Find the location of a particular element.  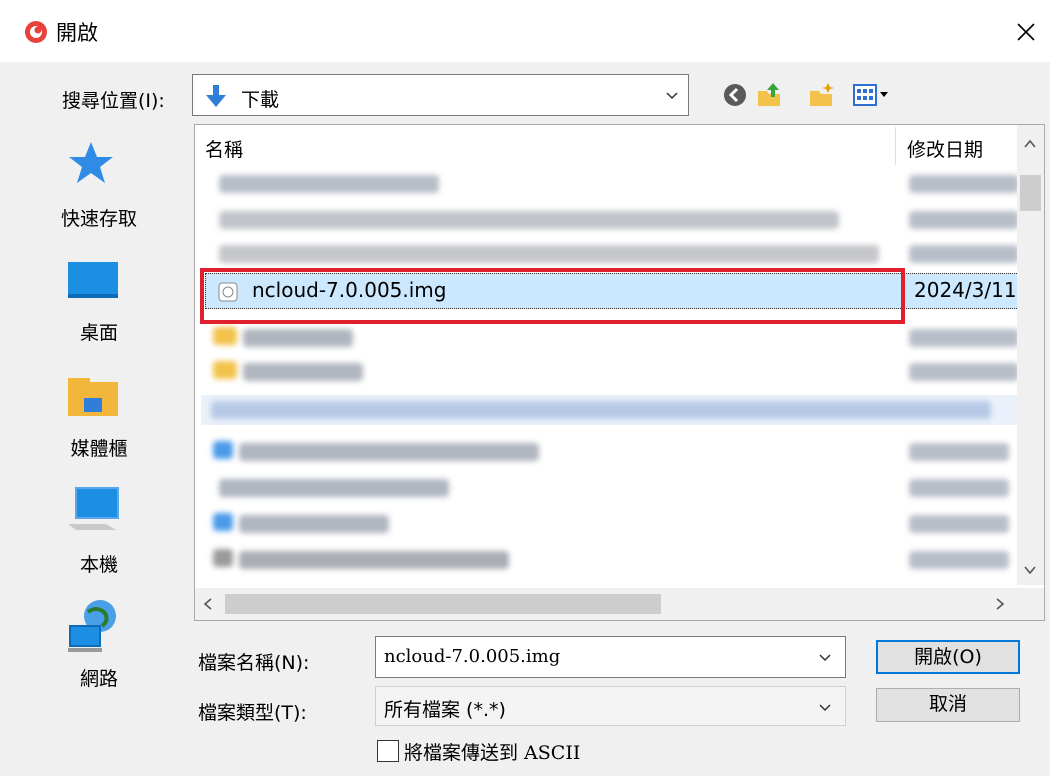

column-divider is located at coordinates (895, 146).